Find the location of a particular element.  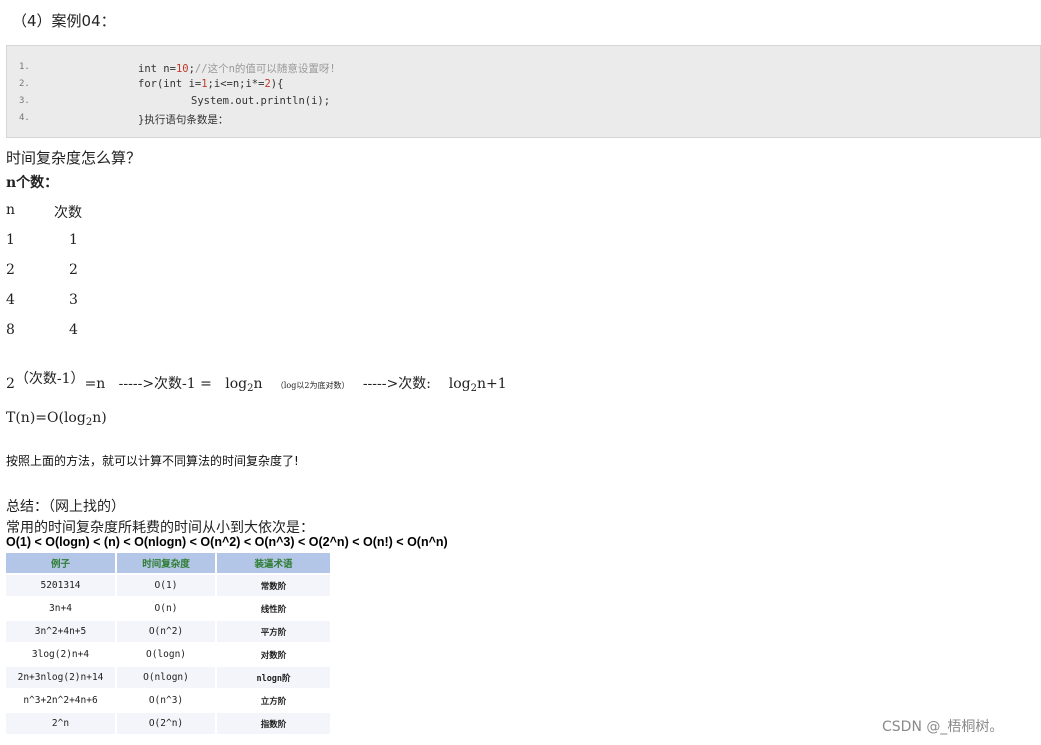

formula-arrow-2: ----->次数: is located at coordinates (396, 384).